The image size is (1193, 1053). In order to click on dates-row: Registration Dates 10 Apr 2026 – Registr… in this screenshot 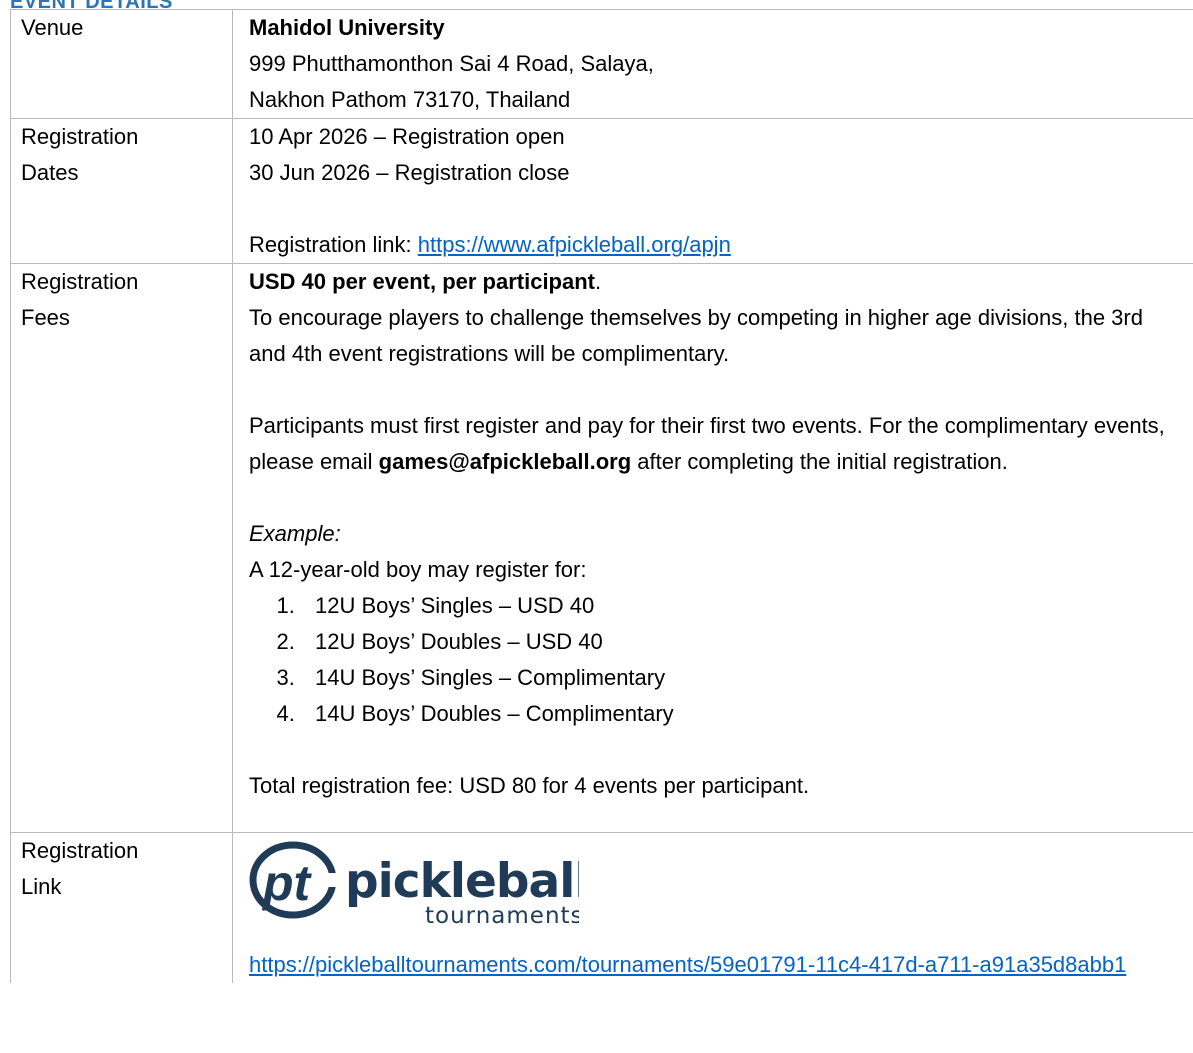, I will do `click(601, 191)`.